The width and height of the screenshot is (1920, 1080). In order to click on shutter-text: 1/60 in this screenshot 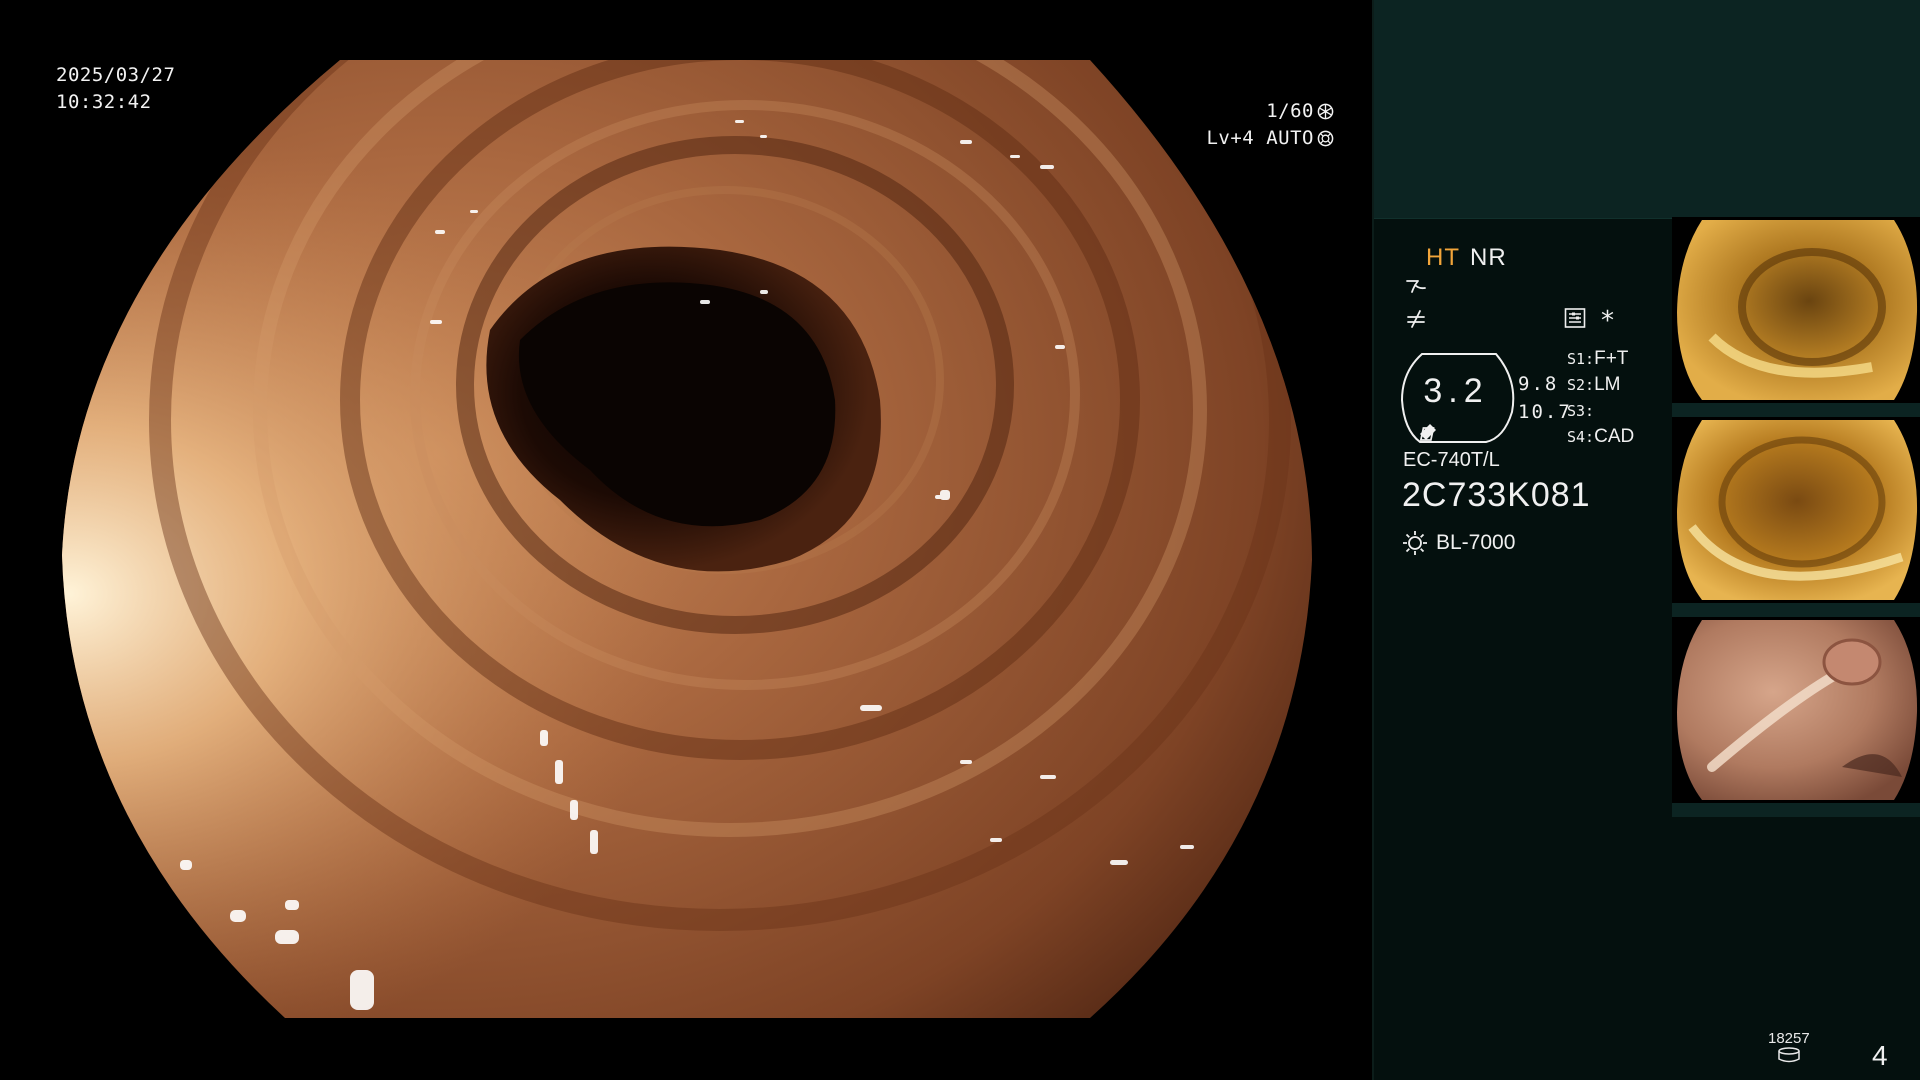, I will do `click(1290, 111)`.